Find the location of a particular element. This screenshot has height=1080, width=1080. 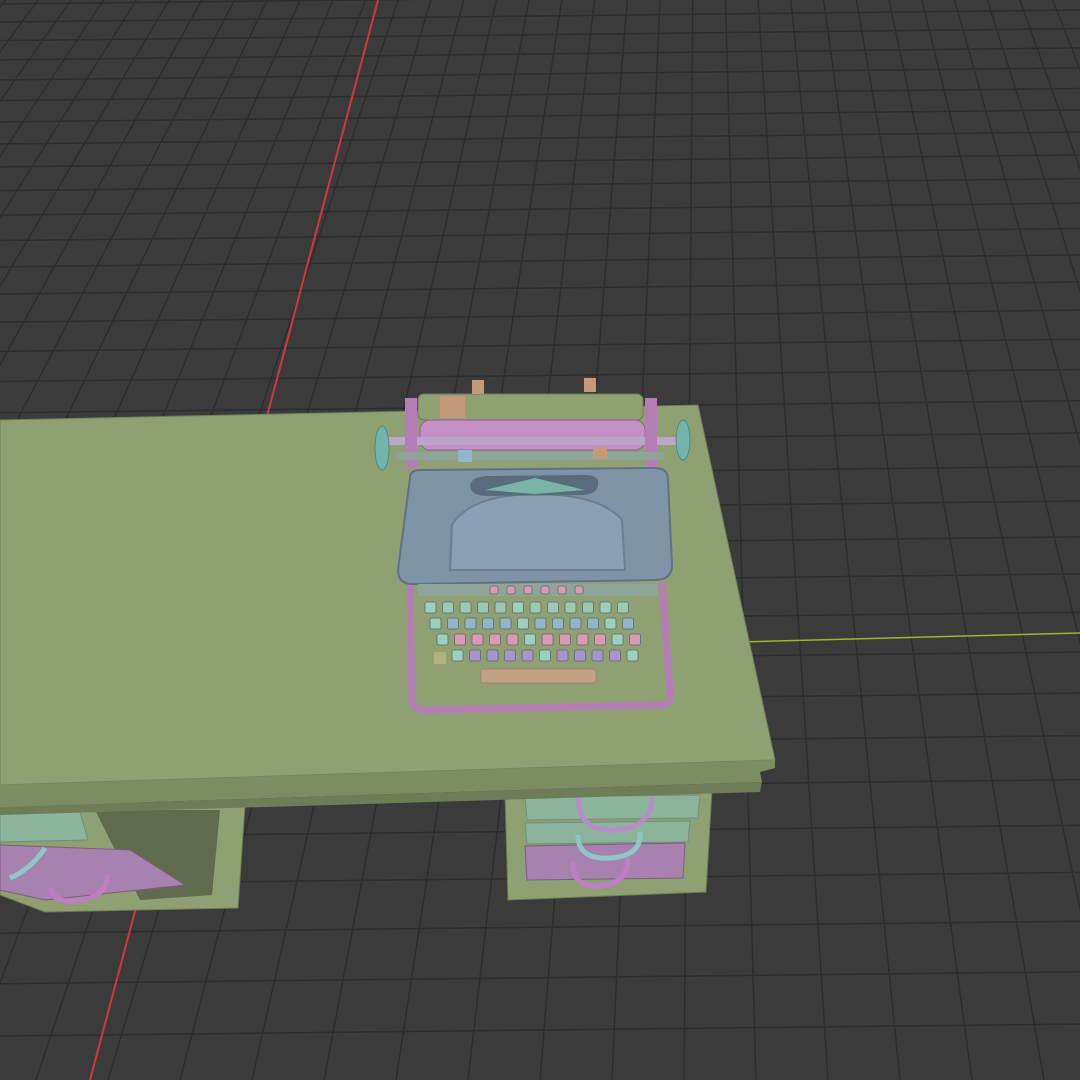

platen-rod is located at coordinates (535, 441).